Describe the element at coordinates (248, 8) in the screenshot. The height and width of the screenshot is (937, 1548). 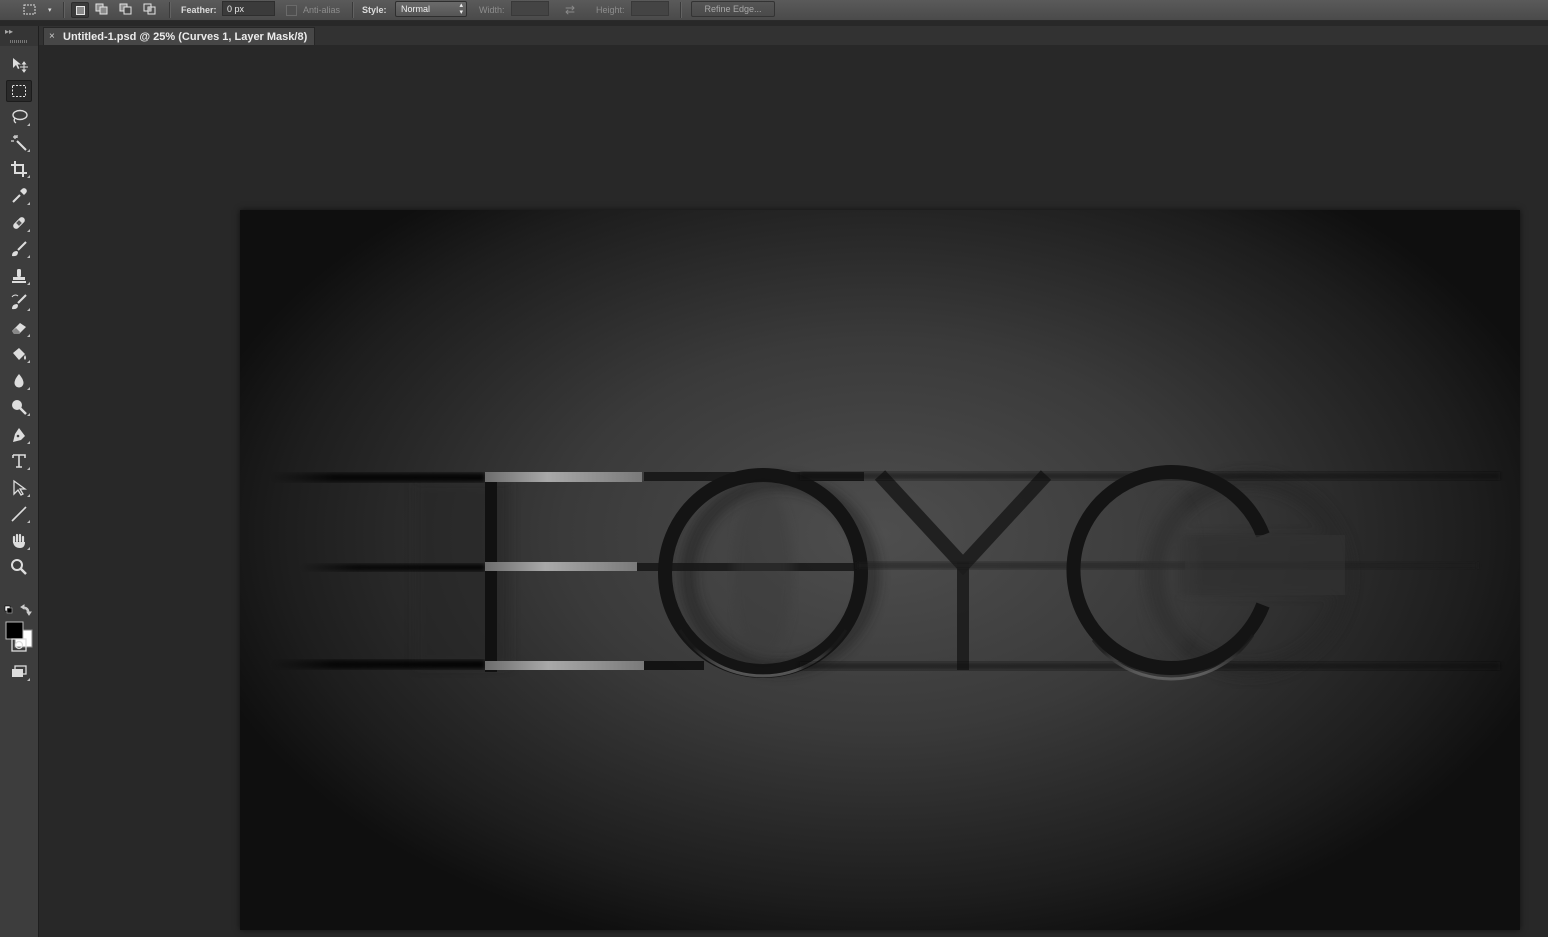
I see `feather-input: 0 px` at that location.